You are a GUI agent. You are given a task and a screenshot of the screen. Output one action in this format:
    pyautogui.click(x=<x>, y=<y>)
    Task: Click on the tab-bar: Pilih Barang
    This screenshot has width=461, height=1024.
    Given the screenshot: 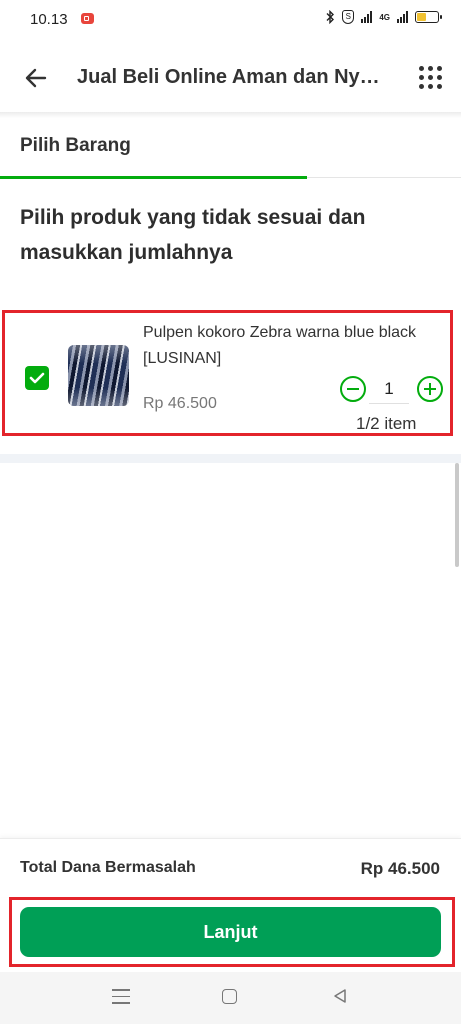 What is the action you would take?
    pyautogui.click(x=230, y=149)
    